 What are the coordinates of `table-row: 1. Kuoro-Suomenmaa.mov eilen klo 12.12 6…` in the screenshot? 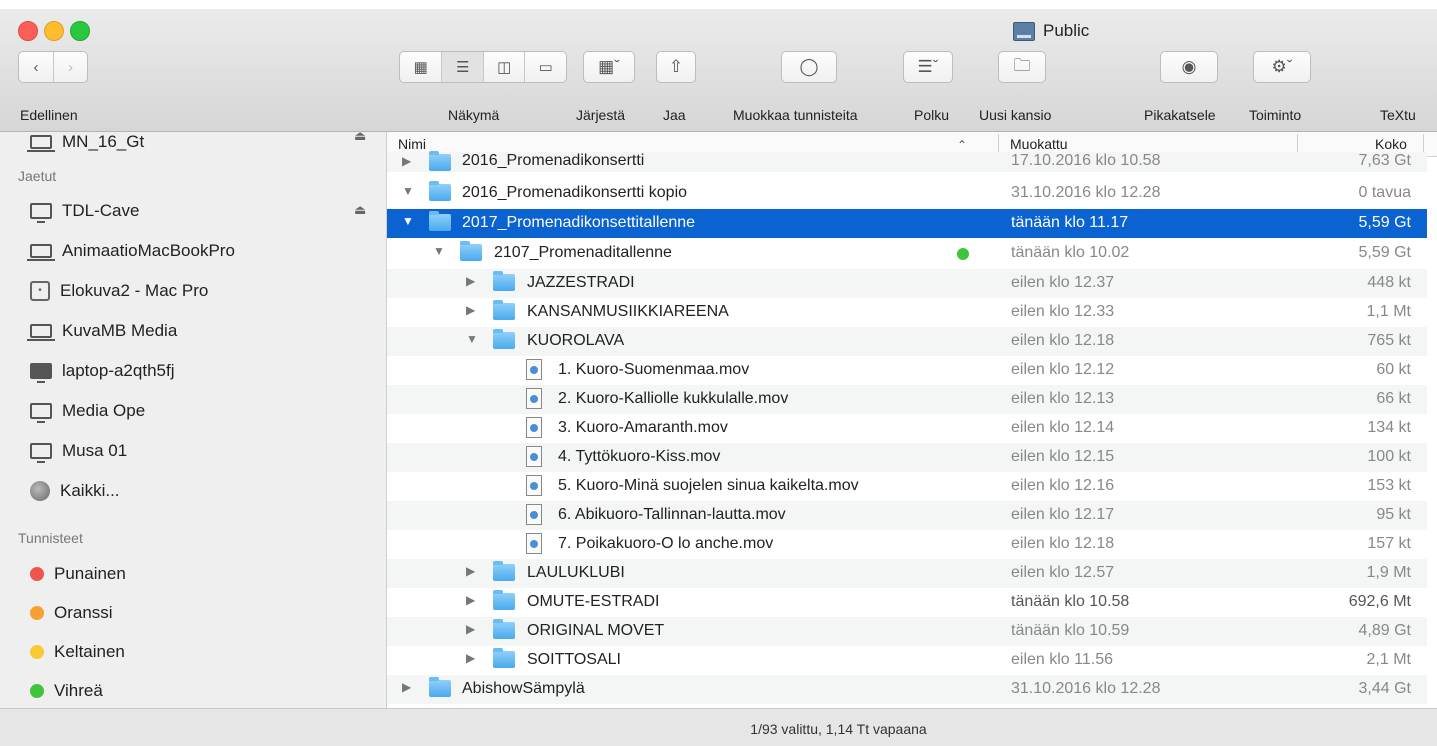 It's located at (907, 370).